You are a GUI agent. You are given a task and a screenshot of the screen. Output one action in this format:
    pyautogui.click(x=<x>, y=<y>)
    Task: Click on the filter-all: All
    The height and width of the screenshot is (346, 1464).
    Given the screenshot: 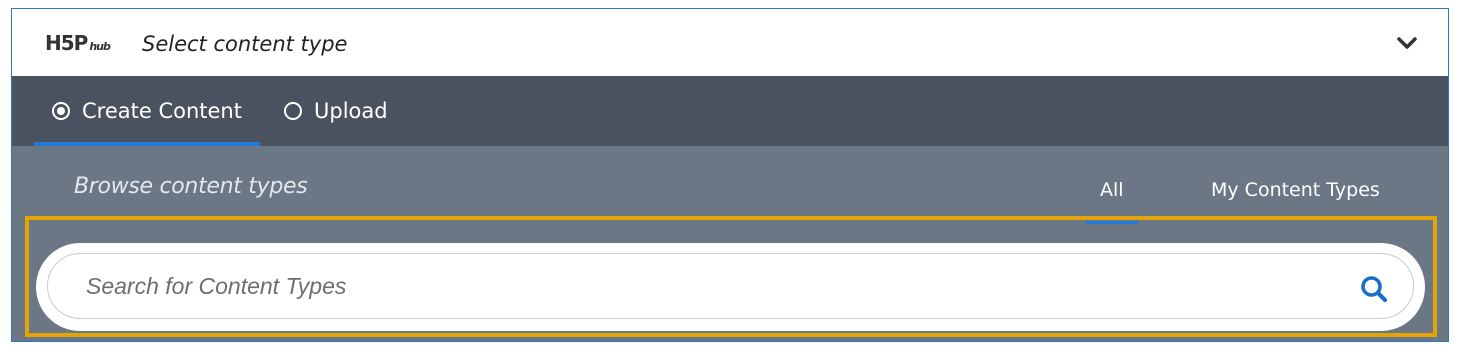 What is the action you would take?
    pyautogui.click(x=1112, y=201)
    